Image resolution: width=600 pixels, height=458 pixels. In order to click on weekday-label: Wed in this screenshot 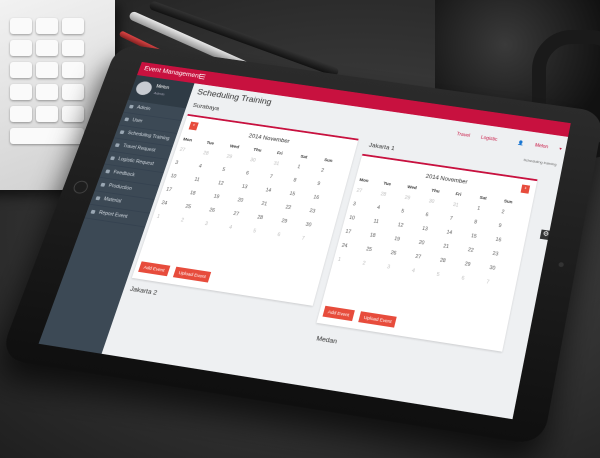, I will do `click(419, 188)`.